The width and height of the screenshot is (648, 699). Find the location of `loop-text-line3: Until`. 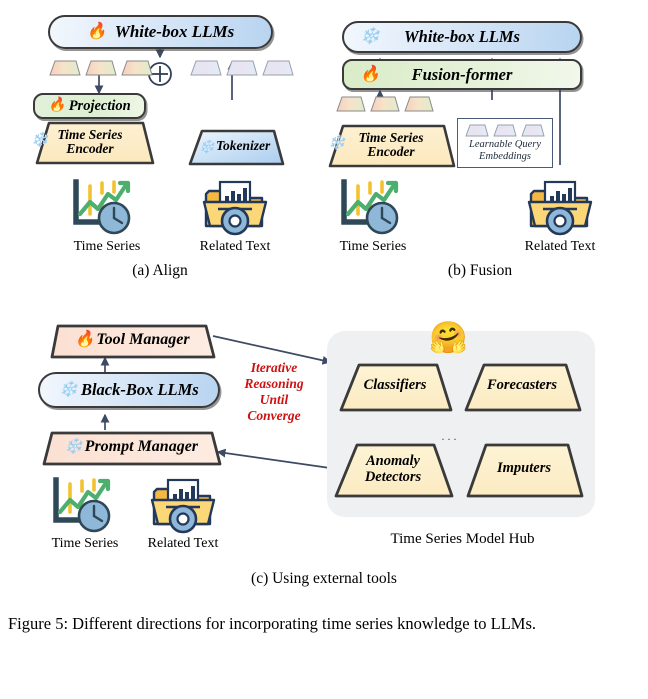

loop-text-line3: Until is located at coordinates (274, 399).